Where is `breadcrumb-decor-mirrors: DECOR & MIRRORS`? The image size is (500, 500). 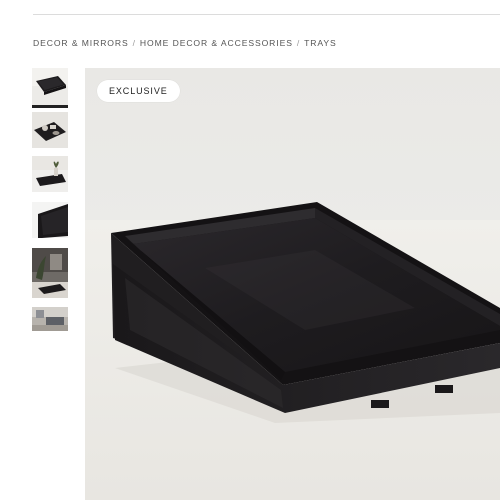
breadcrumb-decor-mirrors: DECOR & MIRRORS is located at coordinates (81, 43).